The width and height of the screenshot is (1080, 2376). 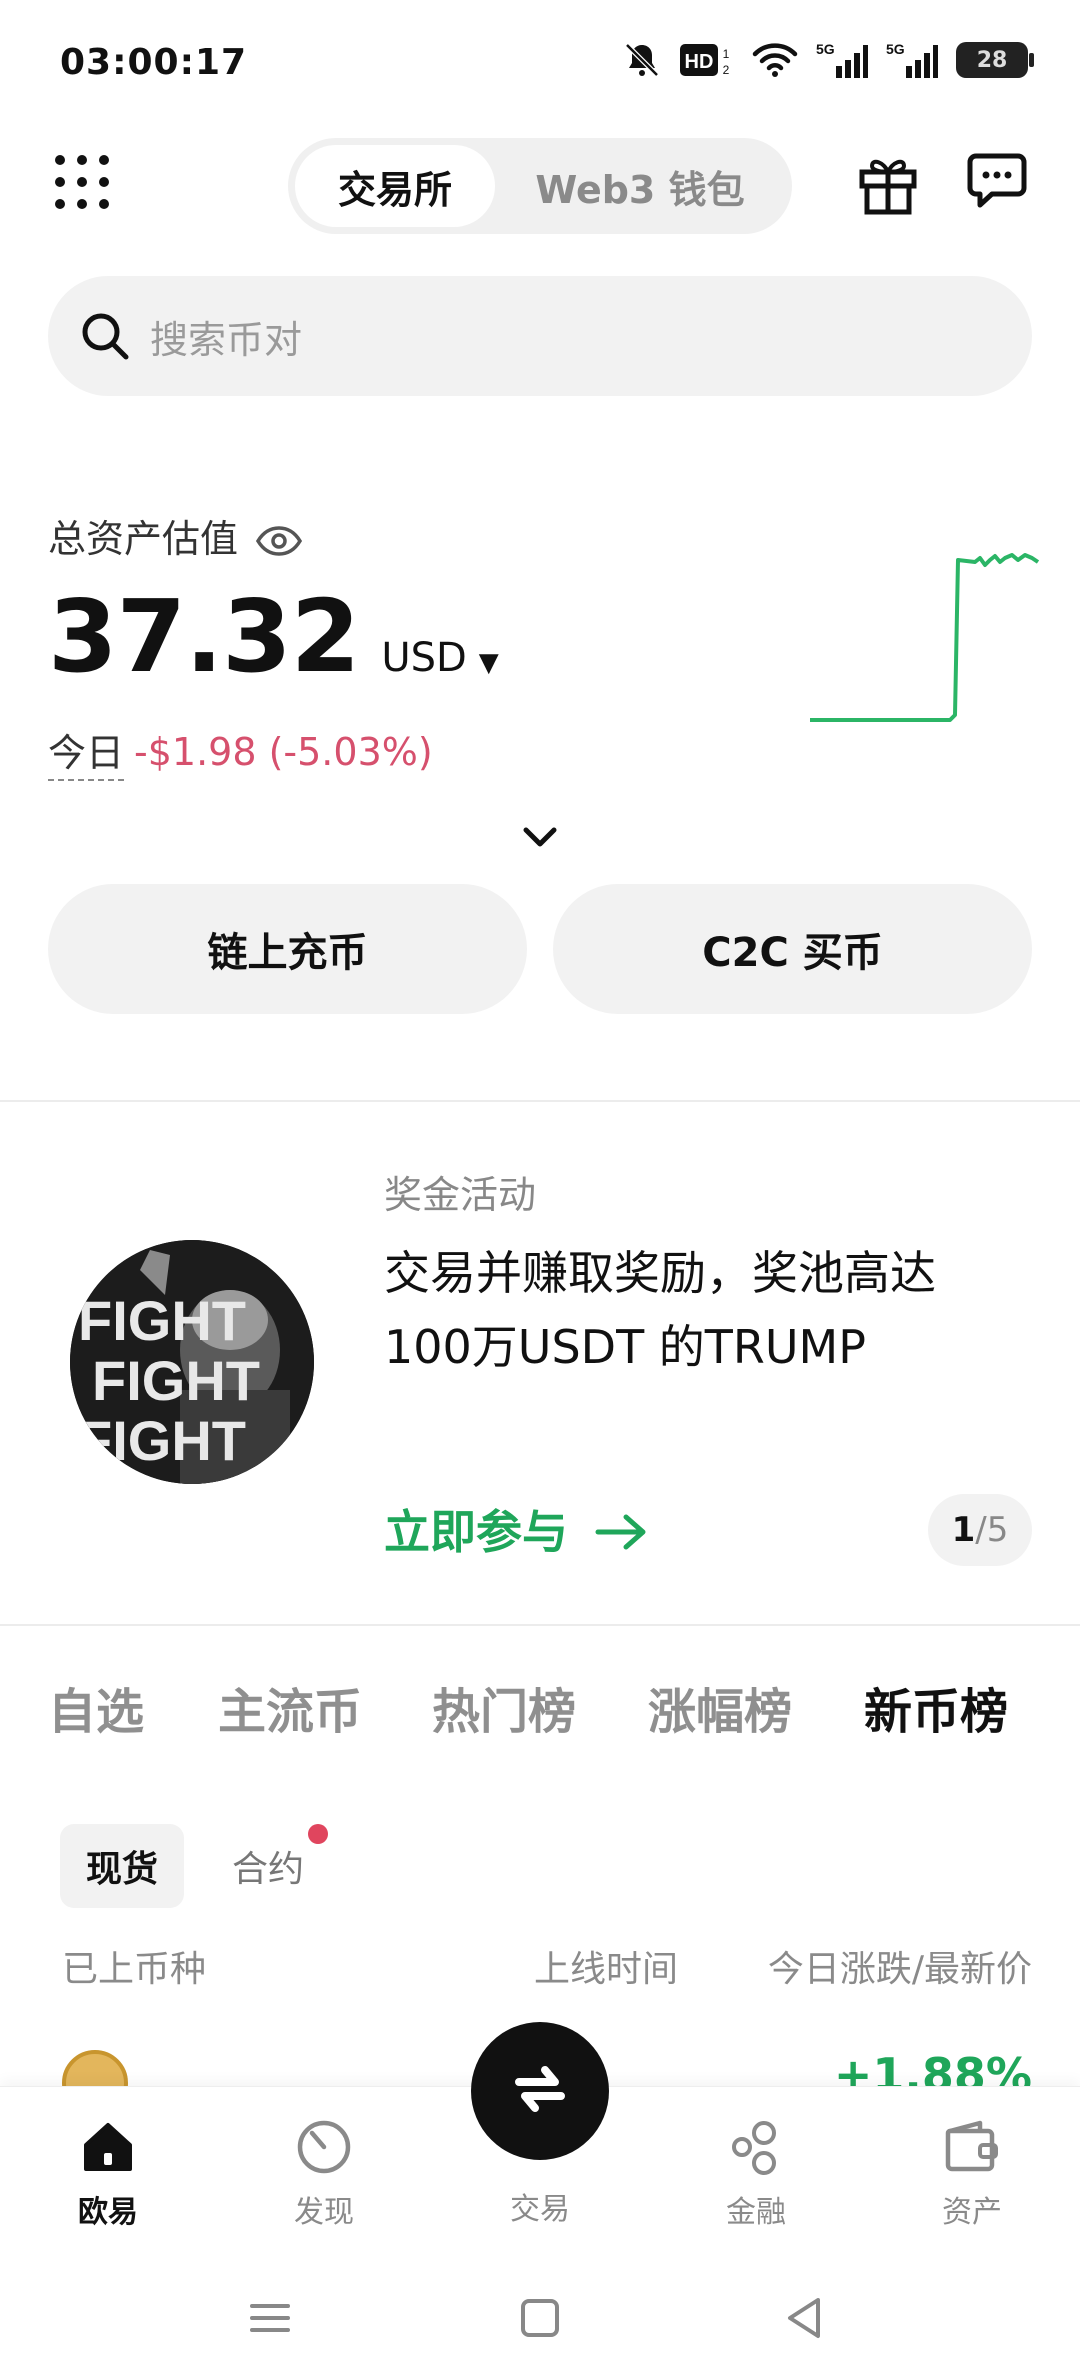 I want to click on trade-swap-button, so click(x=540, y=2091).